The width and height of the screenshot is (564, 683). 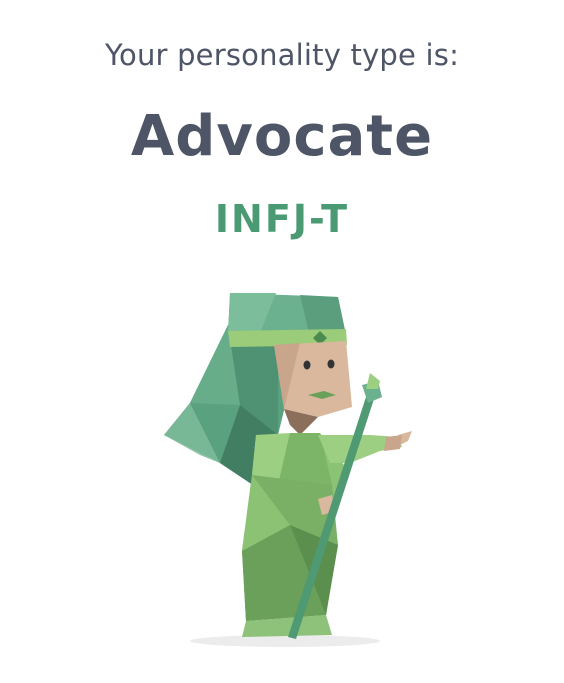 I want to click on personality-type-name: Advocate, so click(x=282, y=136).